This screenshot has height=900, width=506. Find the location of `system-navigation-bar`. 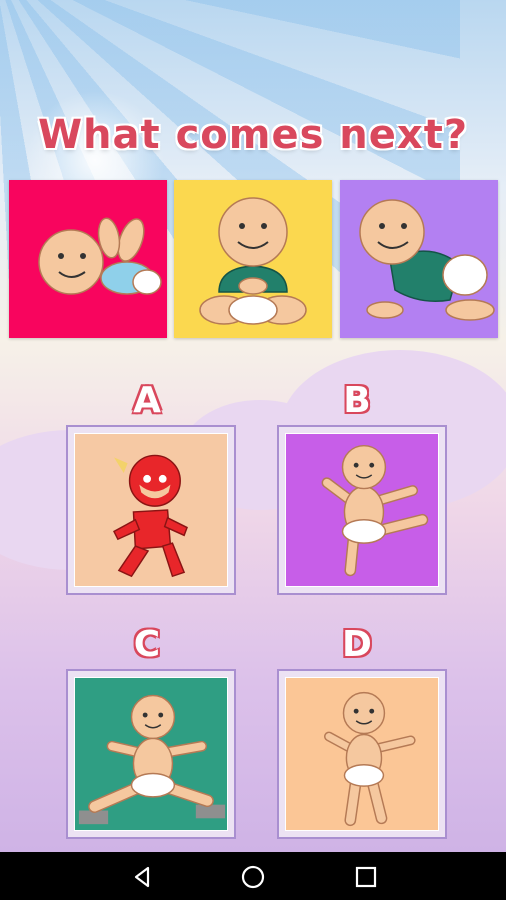

system-navigation-bar is located at coordinates (253, 876).